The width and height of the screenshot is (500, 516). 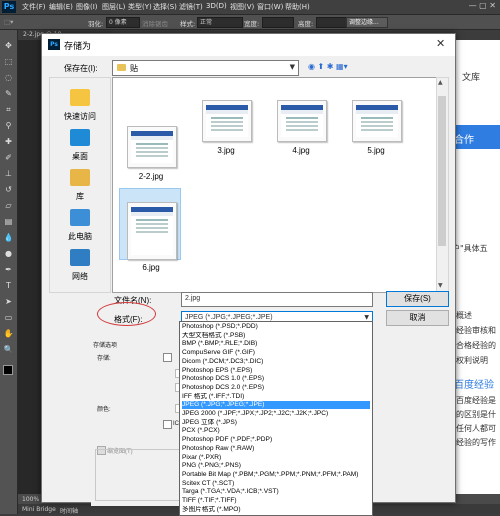 What do you see at coordinates (8, 333) in the screenshot?
I see `hand-tool-icon: ✋` at bounding box center [8, 333].